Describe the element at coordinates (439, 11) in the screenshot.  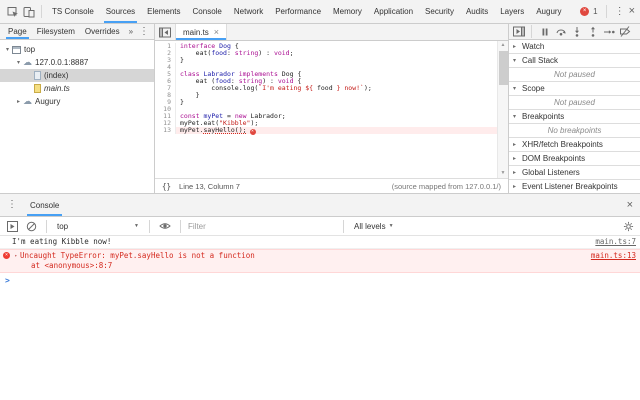
I see `main-tab-security: Security` at that location.